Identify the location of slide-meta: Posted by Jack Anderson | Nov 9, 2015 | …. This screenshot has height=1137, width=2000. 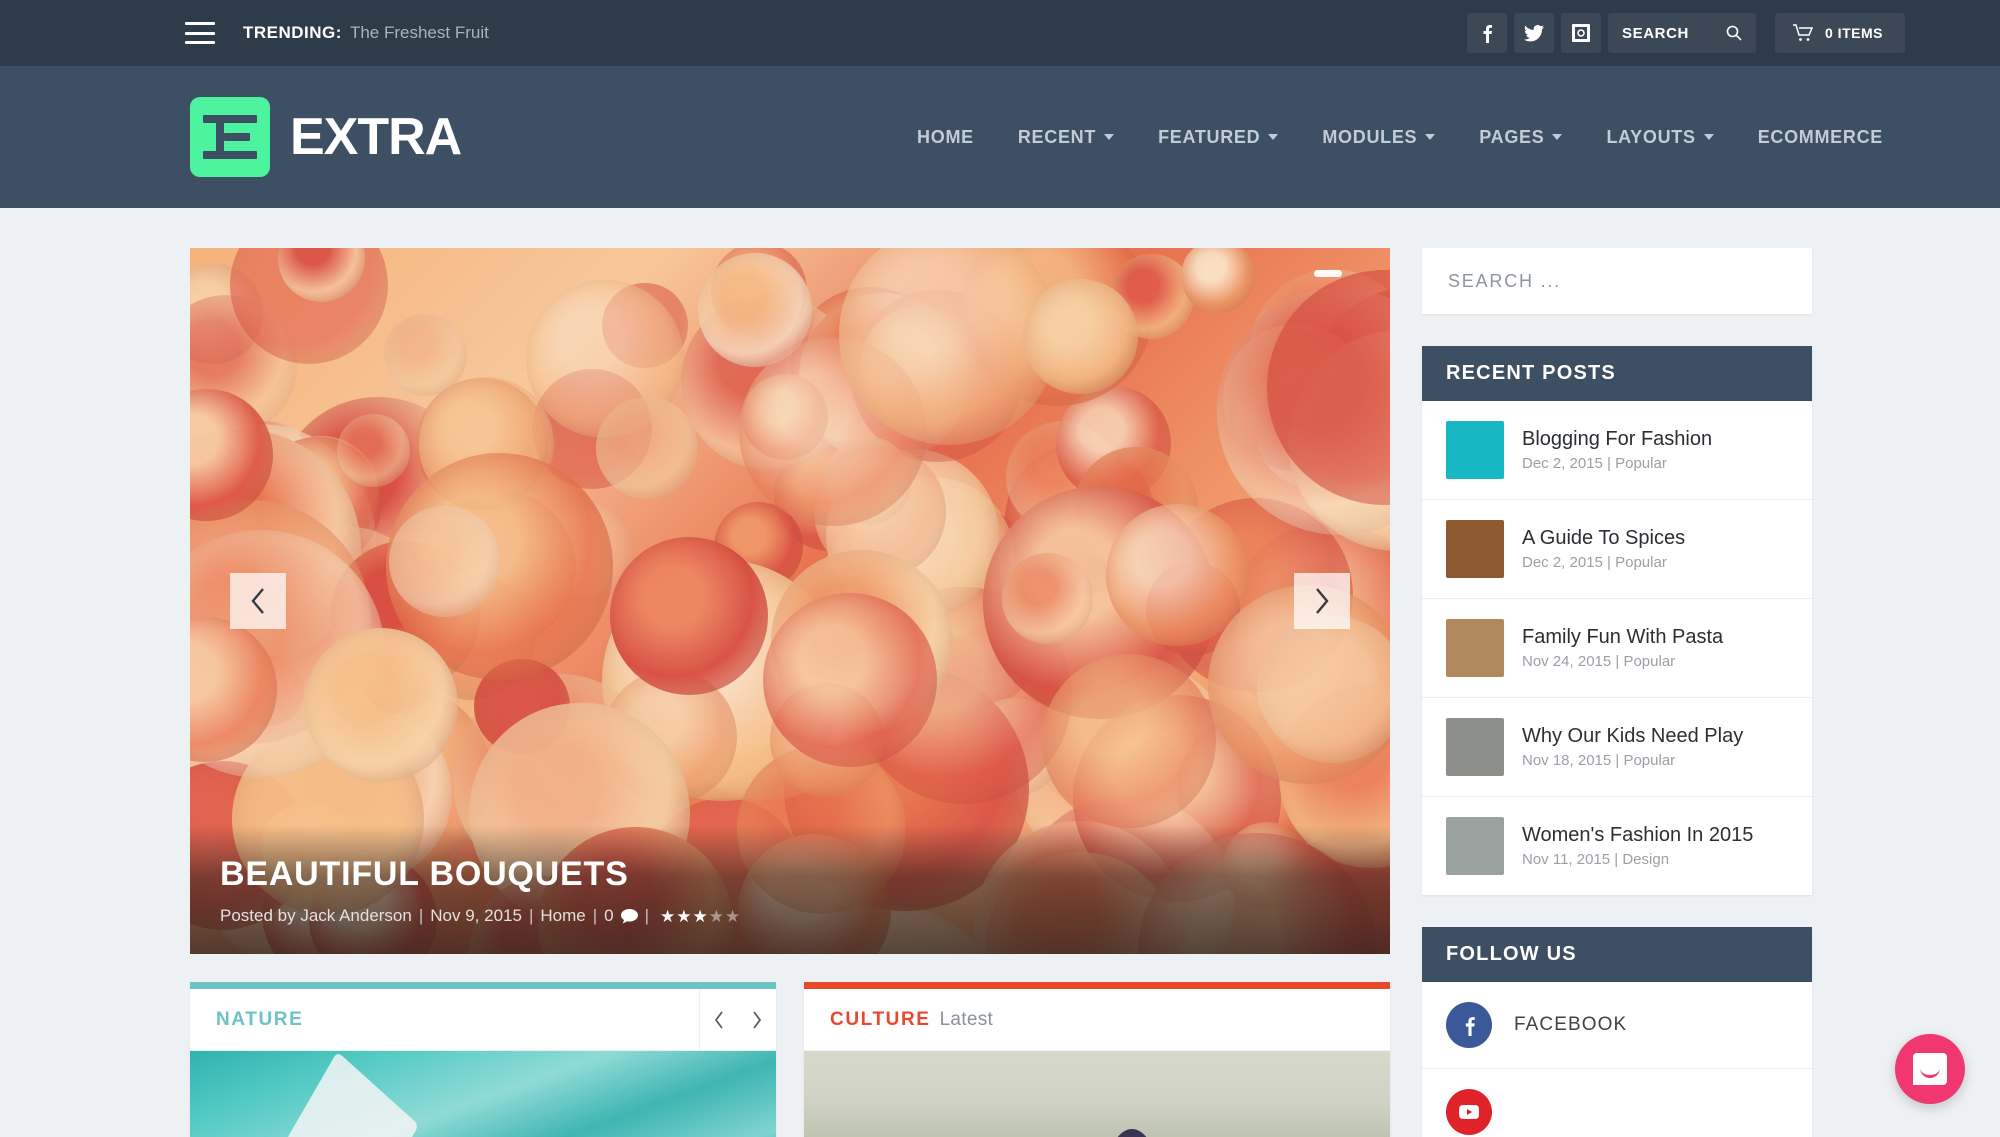
(790, 916).